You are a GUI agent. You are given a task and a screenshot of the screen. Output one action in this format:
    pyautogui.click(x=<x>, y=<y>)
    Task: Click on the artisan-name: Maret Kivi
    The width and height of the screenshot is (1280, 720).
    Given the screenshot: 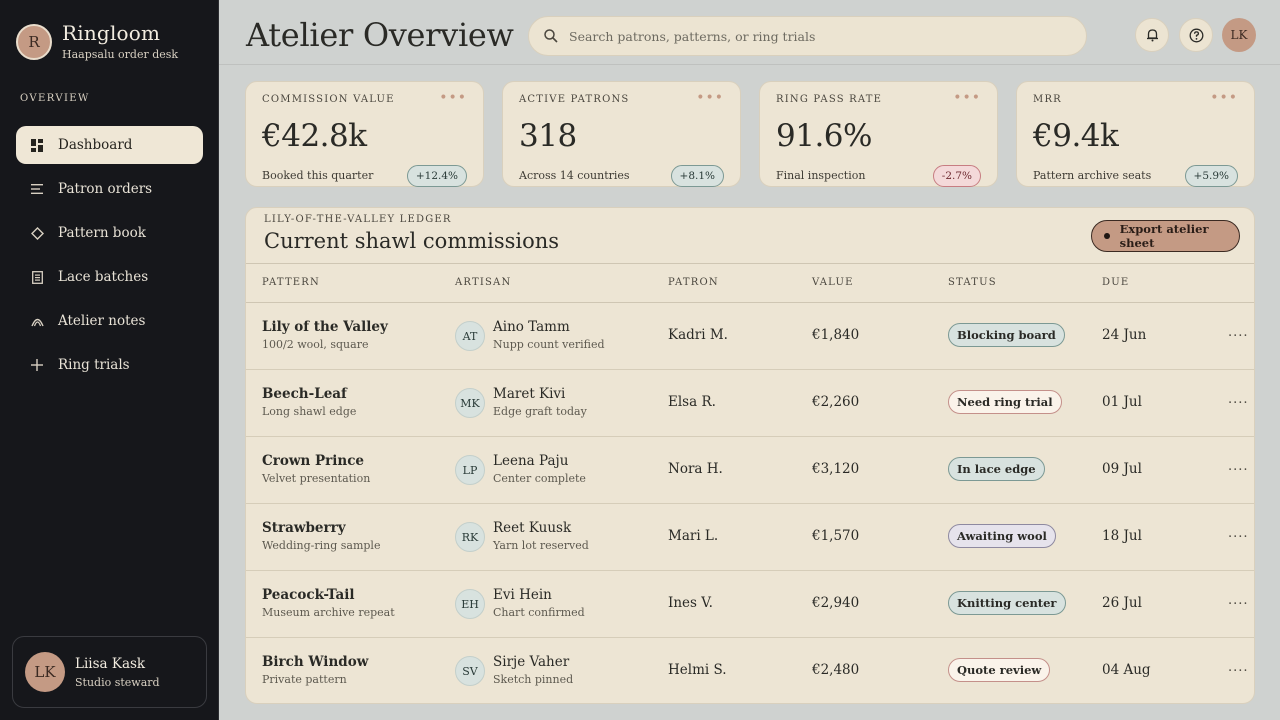 What is the action you would take?
    pyautogui.click(x=529, y=394)
    